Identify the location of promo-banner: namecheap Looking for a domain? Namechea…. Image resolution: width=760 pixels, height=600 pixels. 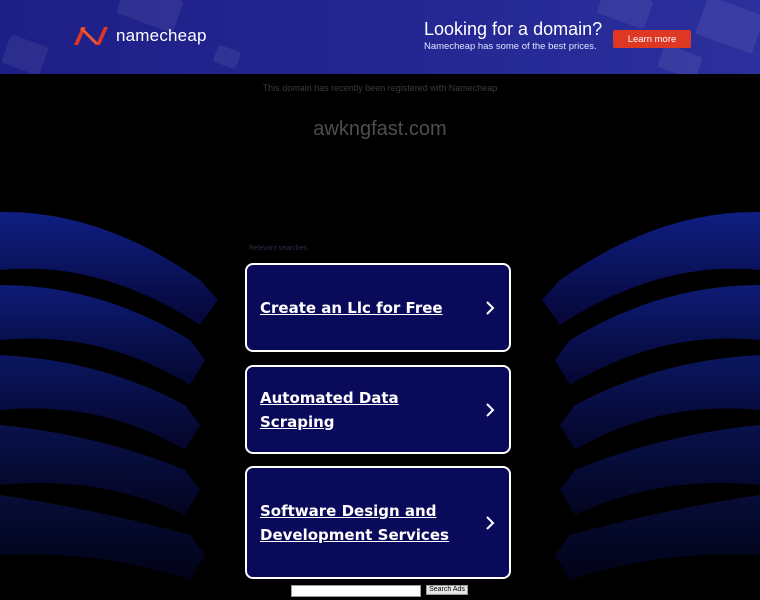
(380, 37).